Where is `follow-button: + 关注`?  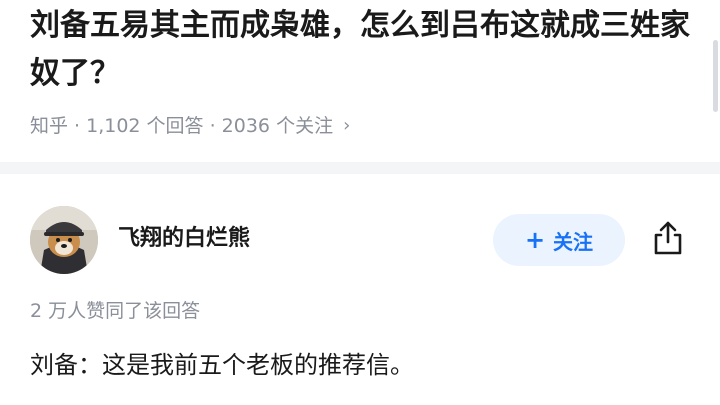 follow-button: + 关注 is located at coordinates (559, 240).